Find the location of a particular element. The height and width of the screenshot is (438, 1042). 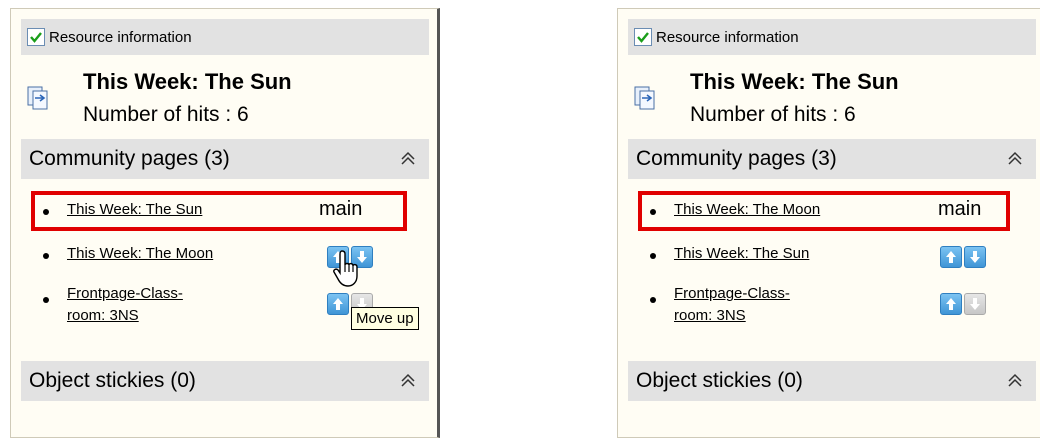

move-up-tooltip: Move up is located at coordinates (385, 318).